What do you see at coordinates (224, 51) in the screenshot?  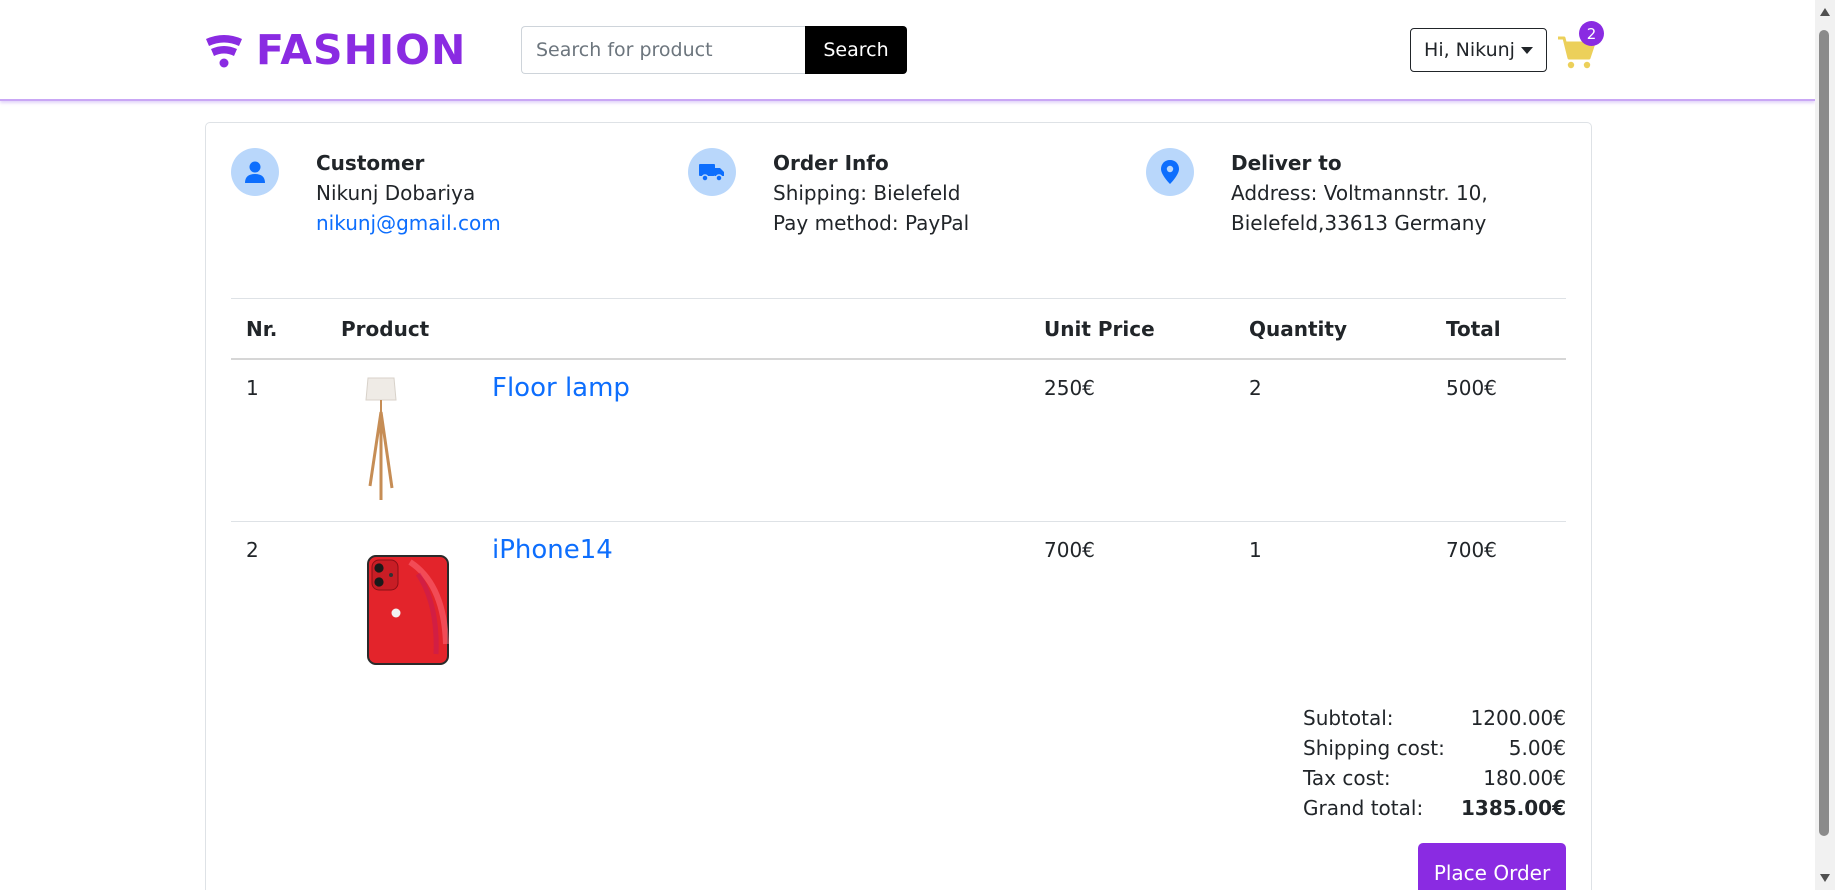 I see `brand-wifi-icon` at bounding box center [224, 51].